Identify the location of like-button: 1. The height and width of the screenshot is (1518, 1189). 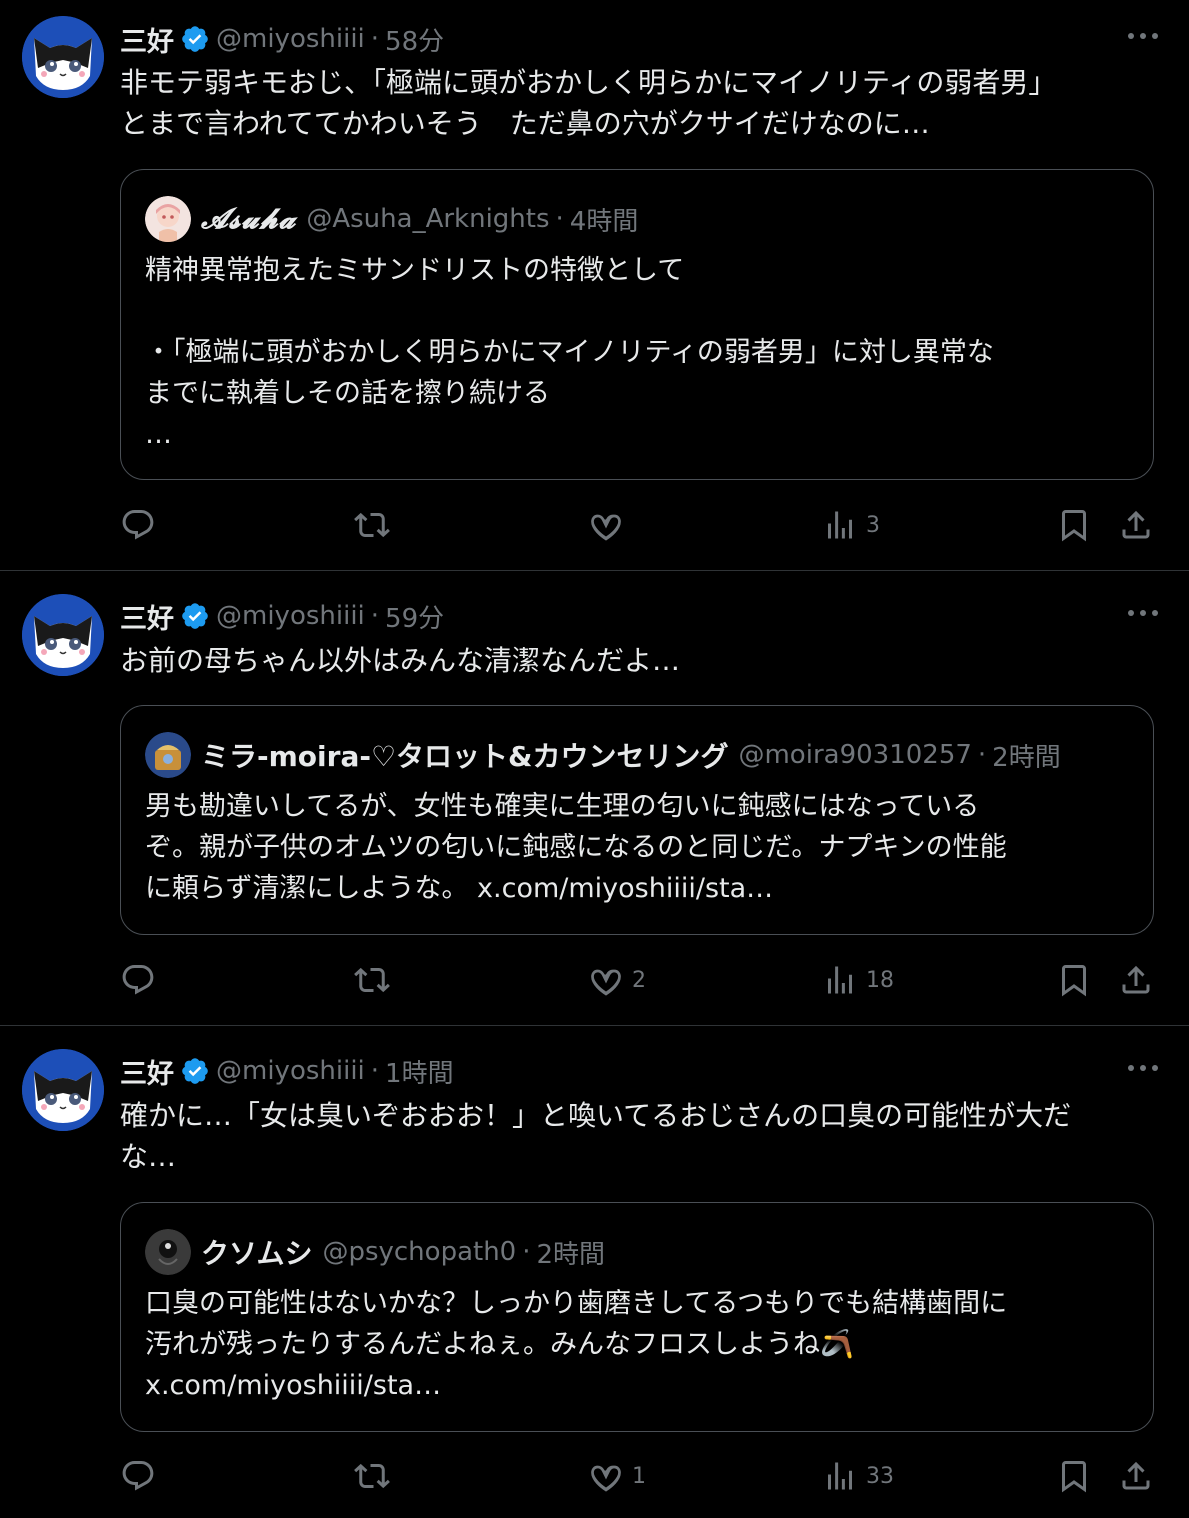
(617, 1476).